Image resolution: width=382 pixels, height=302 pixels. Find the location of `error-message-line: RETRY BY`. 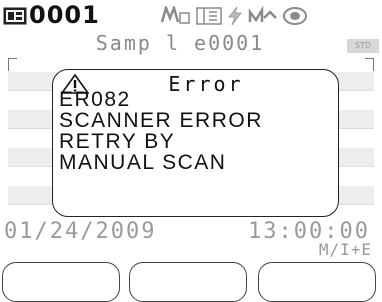

error-message-line: RETRY BY is located at coordinates (117, 141).